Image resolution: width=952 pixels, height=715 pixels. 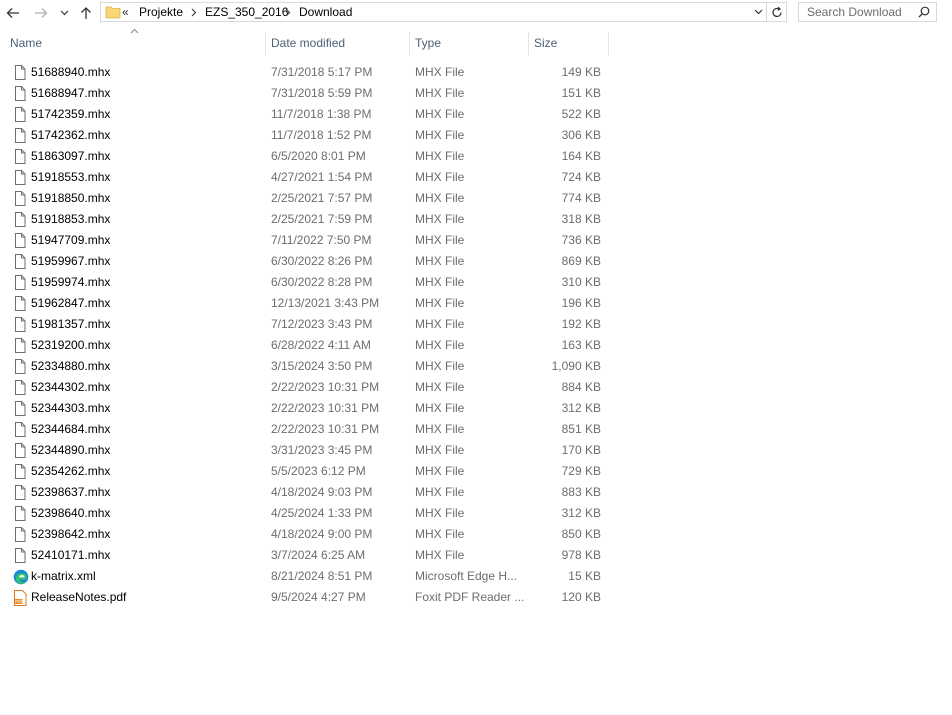 I want to click on column-header-date-modified: Date modified, so click(x=337, y=43).